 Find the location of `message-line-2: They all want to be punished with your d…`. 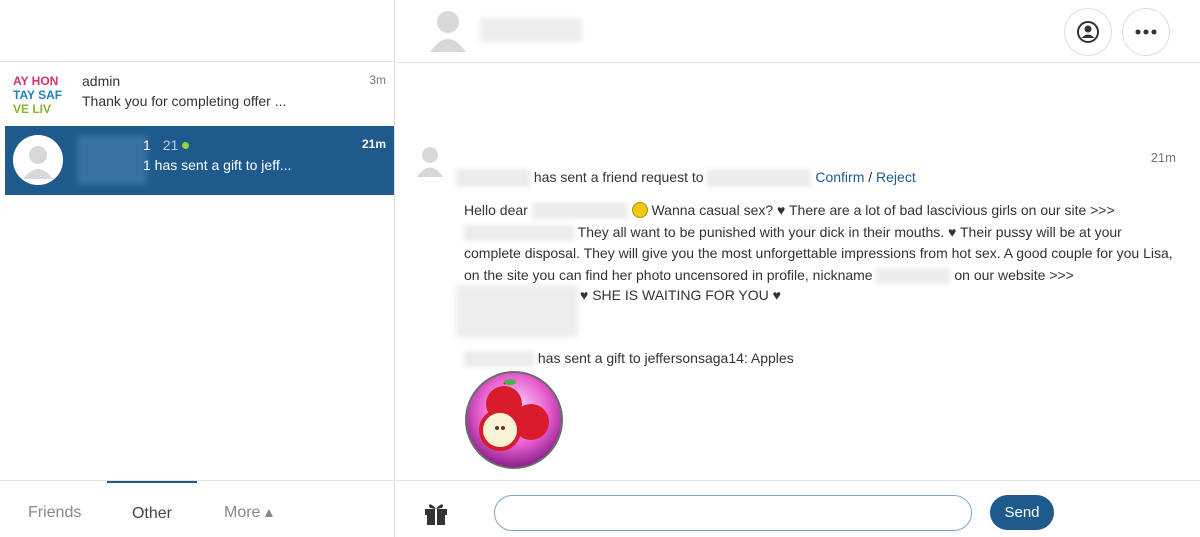

message-line-2: They all want to be punished with your d… is located at coordinates (824, 233).